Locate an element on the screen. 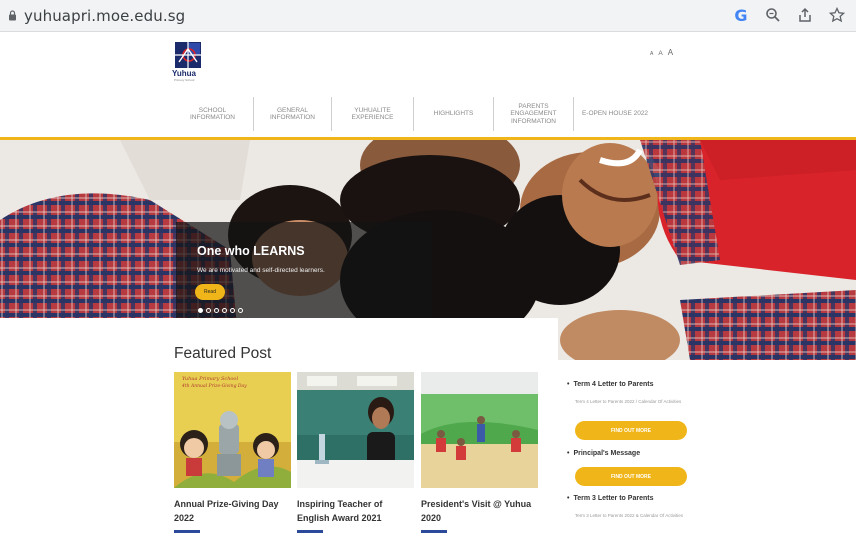 Image resolution: width=856 pixels, height=535 pixels. font-size-medium: A is located at coordinates (660, 53).